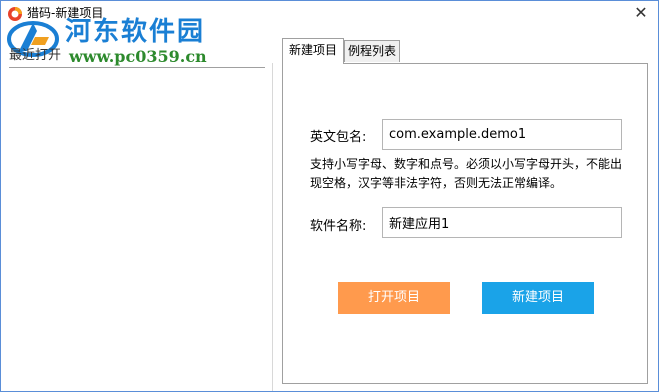  I want to click on app-name-input, so click(502, 222).